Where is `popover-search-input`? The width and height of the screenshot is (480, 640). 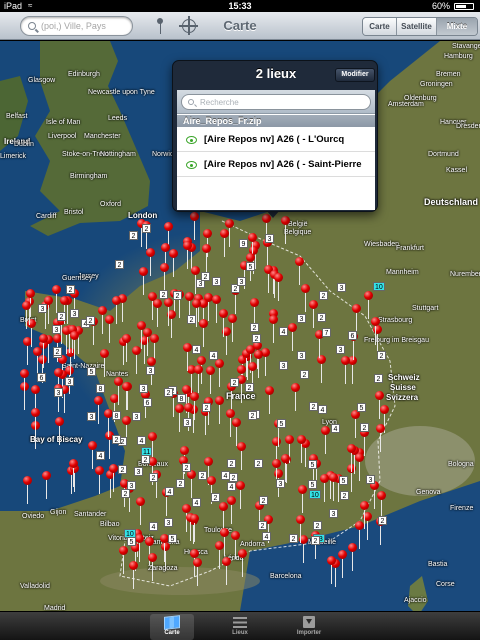
popover-search-input is located at coordinates (280, 102).